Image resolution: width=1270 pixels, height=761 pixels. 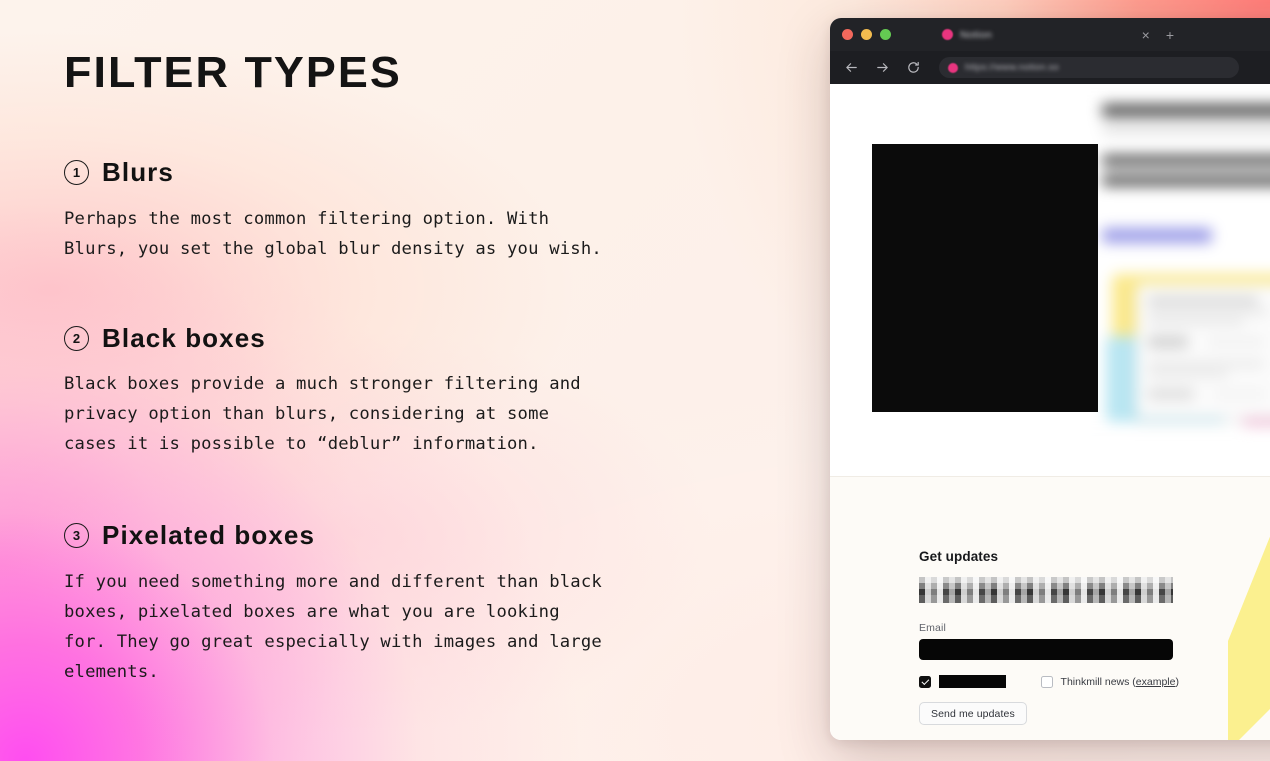 I want to click on section-heading: 3 Pixelated boxes, so click(x=429, y=535).